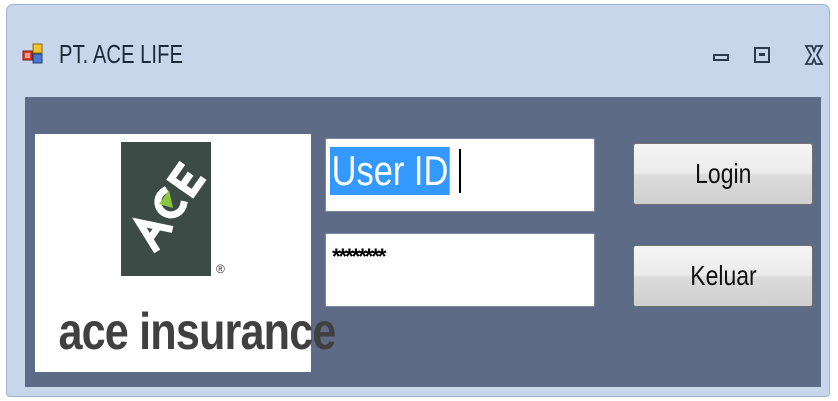 The image size is (838, 401). I want to click on app-icon, so click(32, 53).